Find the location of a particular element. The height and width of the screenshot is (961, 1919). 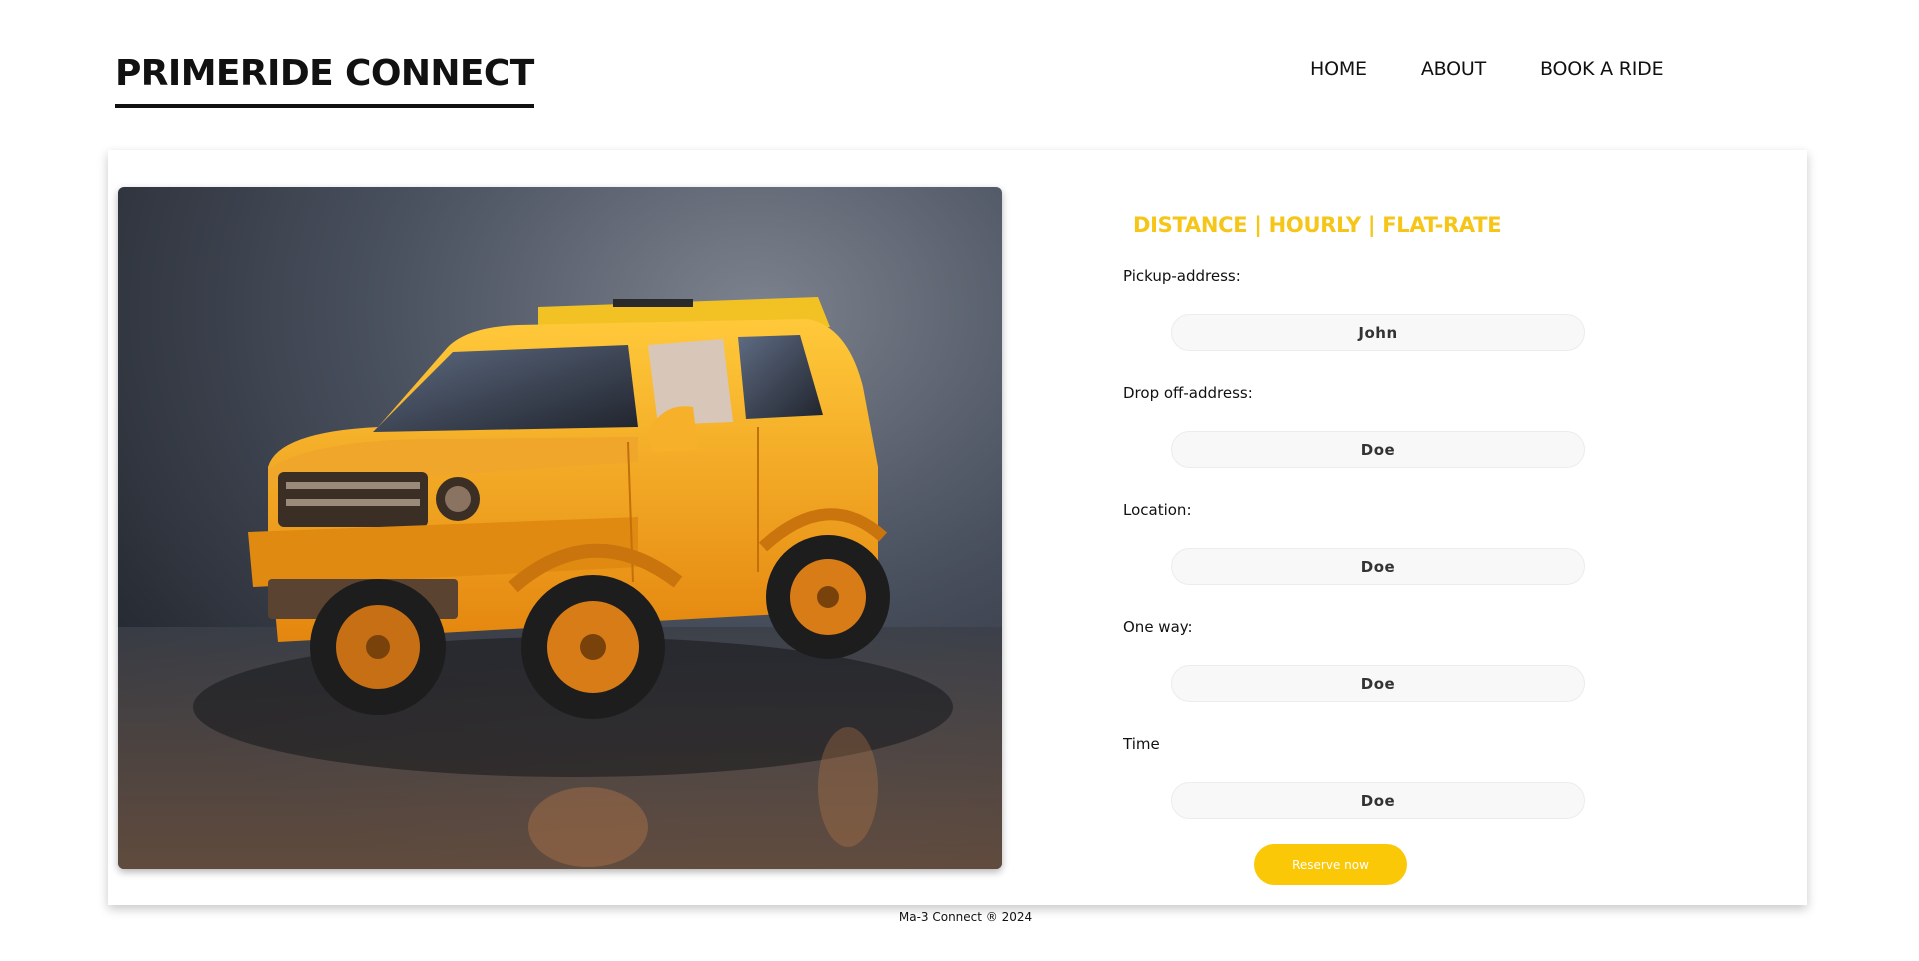

nav-book-a-ride-link: BOOK A RIDE is located at coordinates (1602, 69).